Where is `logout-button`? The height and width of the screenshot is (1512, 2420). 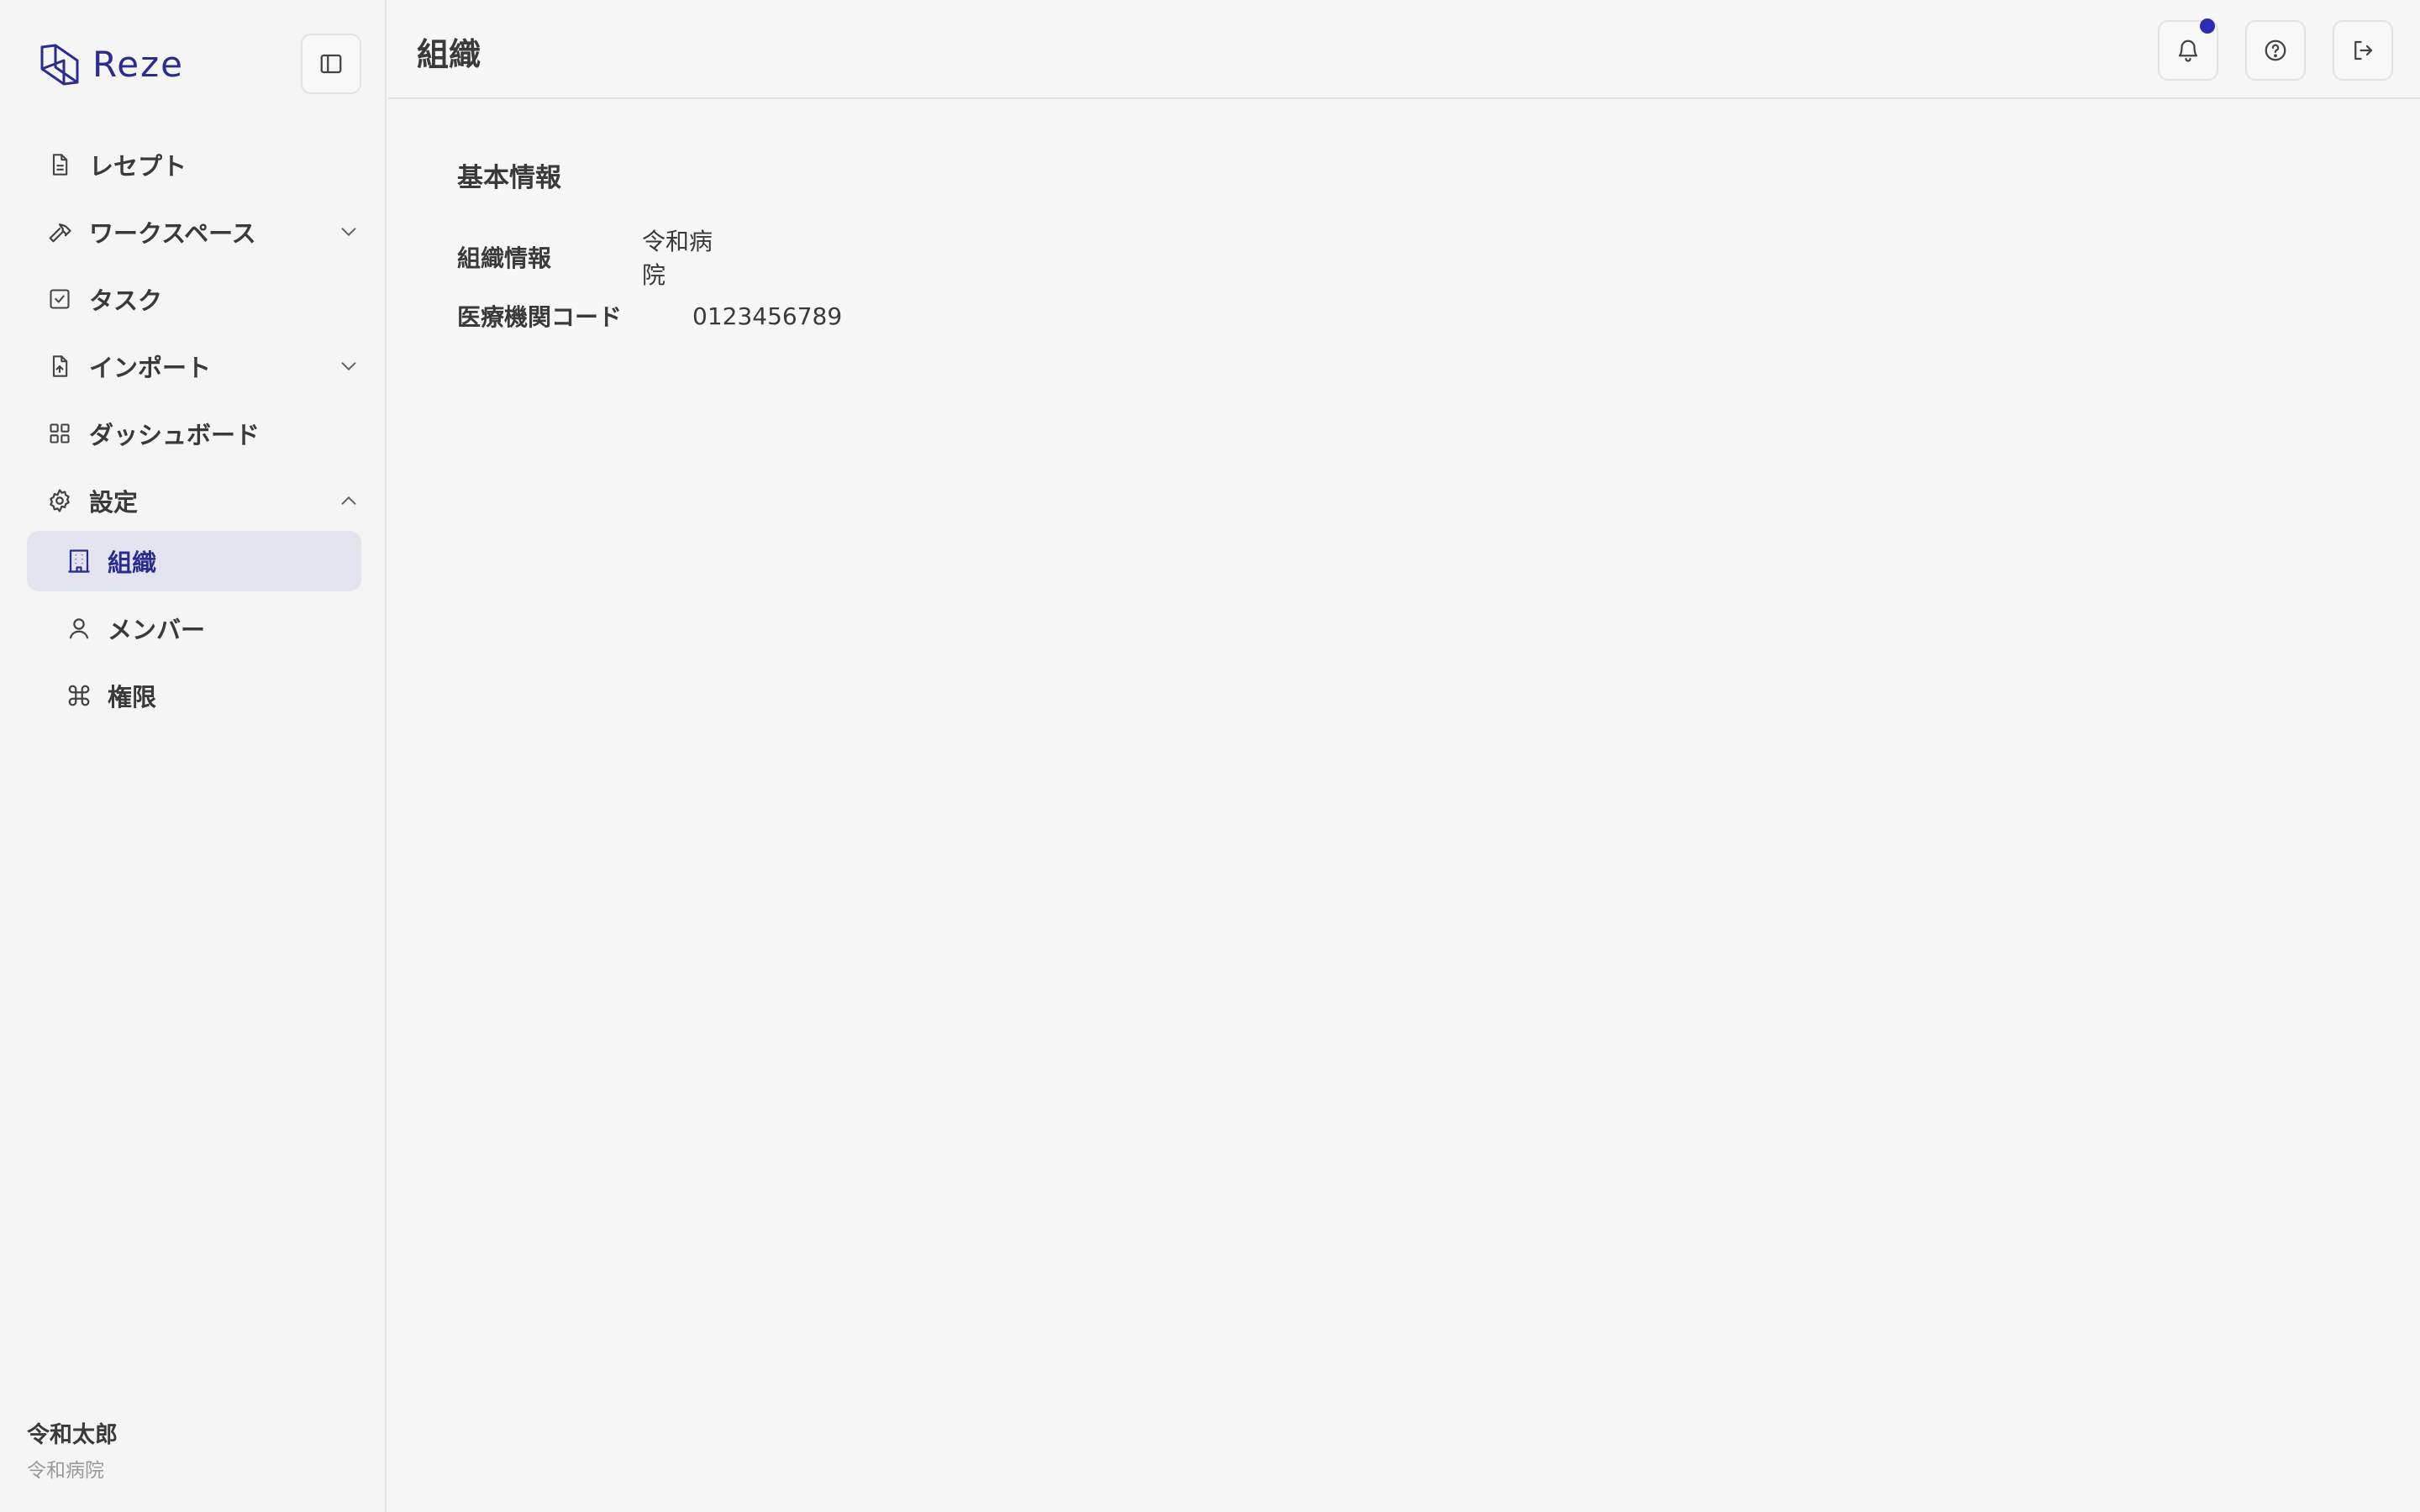 logout-button is located at coordinates (2363, 50).